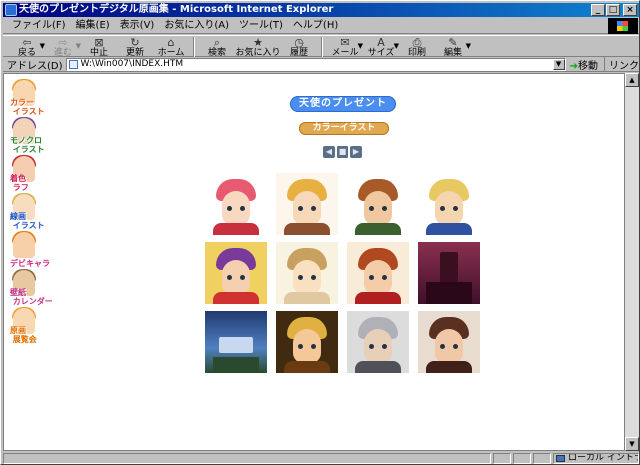 The width and height of the screenshot is (640, 465). Describe the element at coordinates (598, 10) in the screenshot. I see `minimize-button: _` at that location.